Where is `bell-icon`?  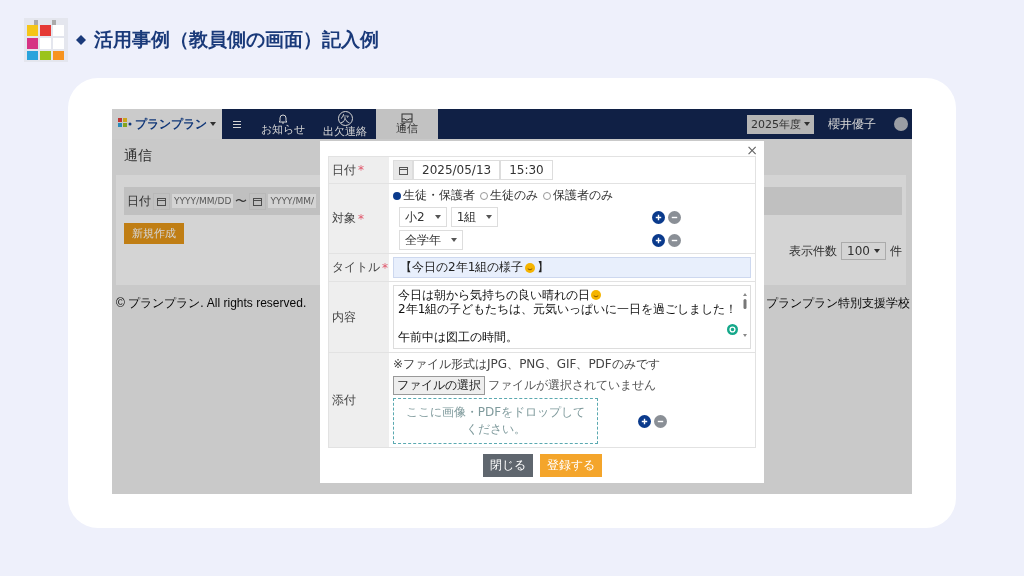
bell-icon is located at coordinates (283, 118).